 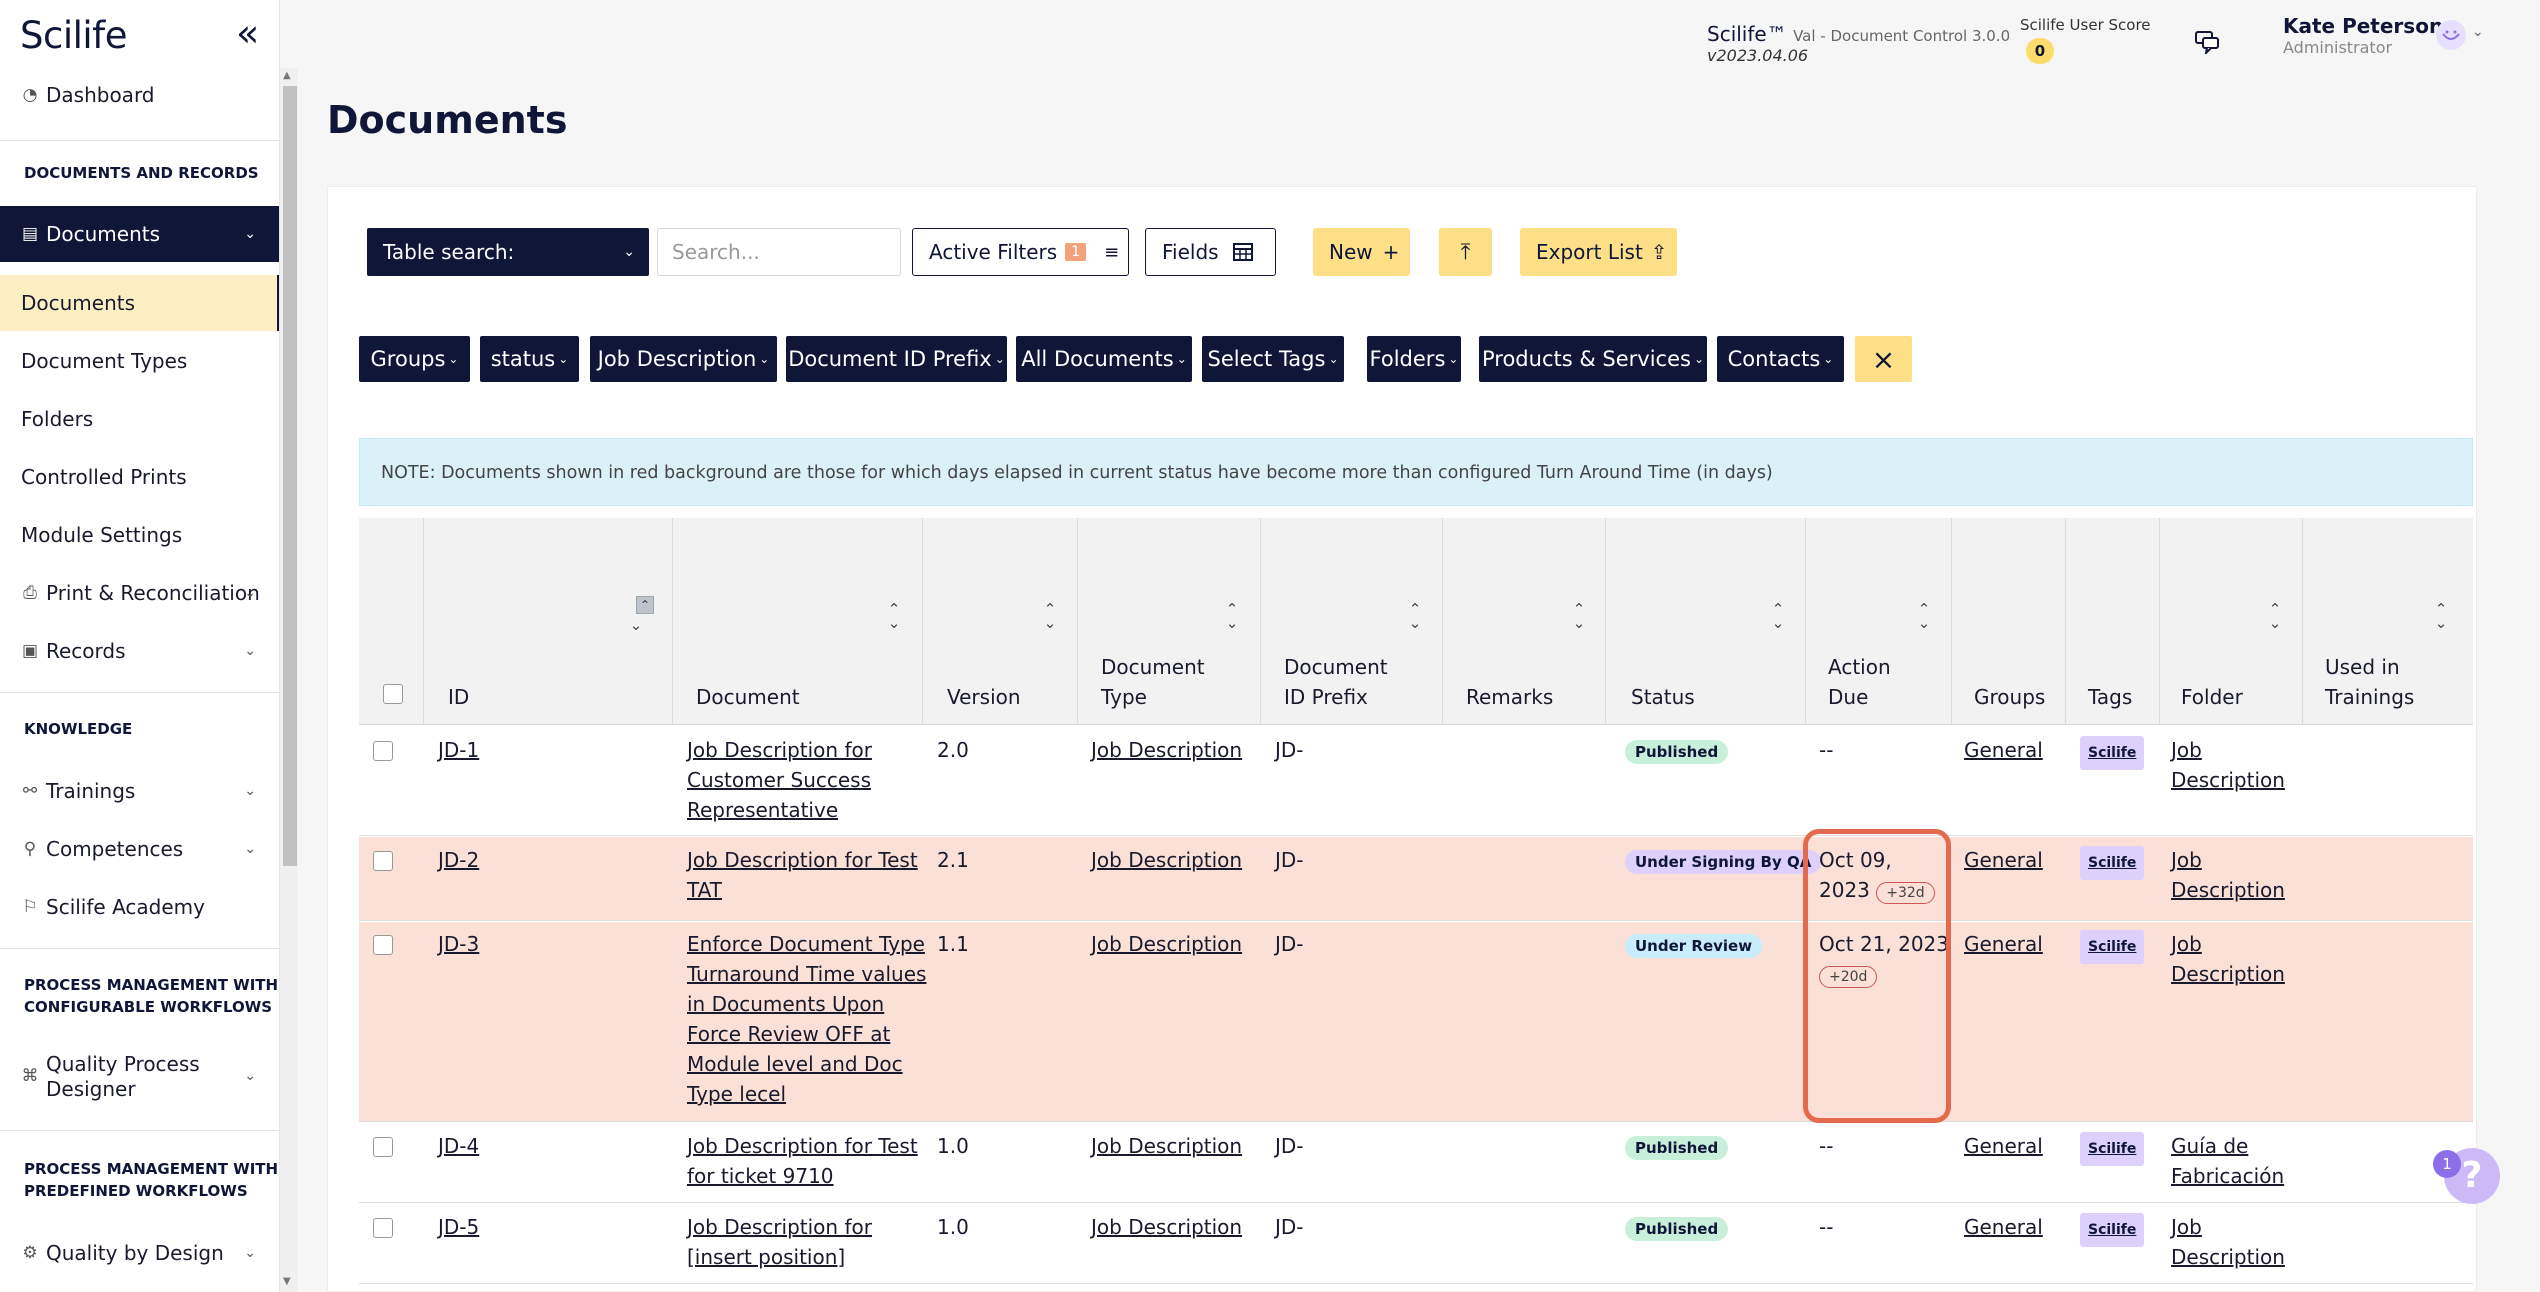 What do you see at coordinates (139, 535) in the screenshot?
I see `sidebar-subitem-module-settings: Module Settings` at bounding box center [139, 535].